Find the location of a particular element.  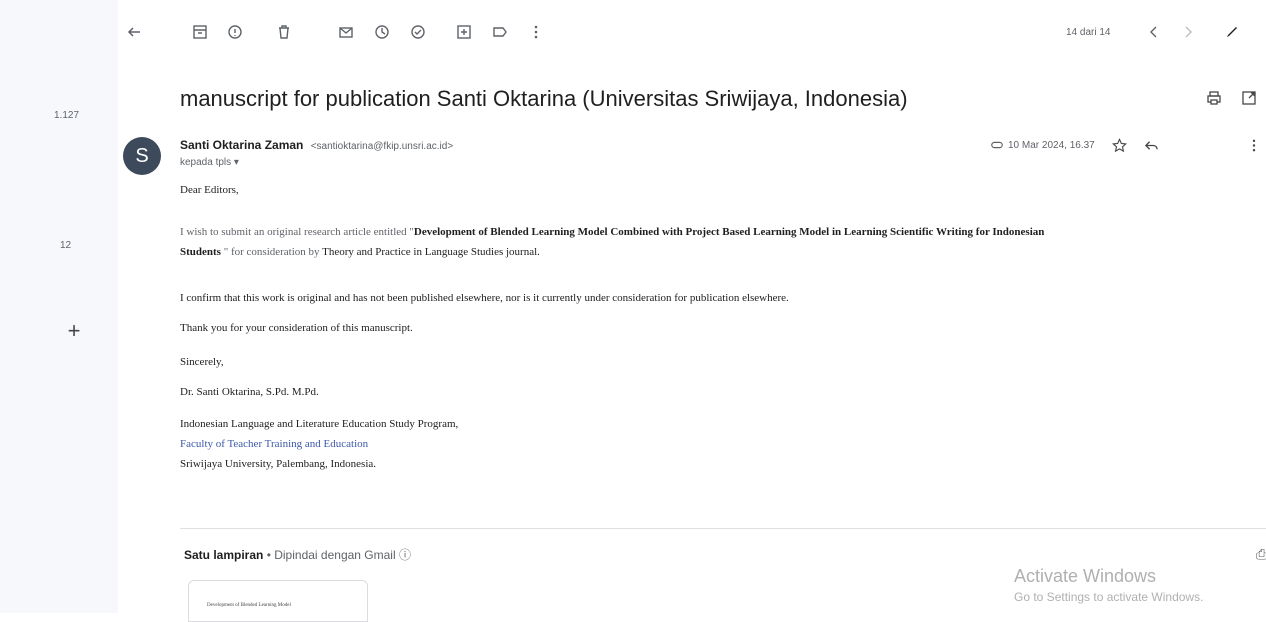

attachment-header: Satu lampiran • Dipindai dengan Gmail ⓘ is located at coordinates (297, 554).